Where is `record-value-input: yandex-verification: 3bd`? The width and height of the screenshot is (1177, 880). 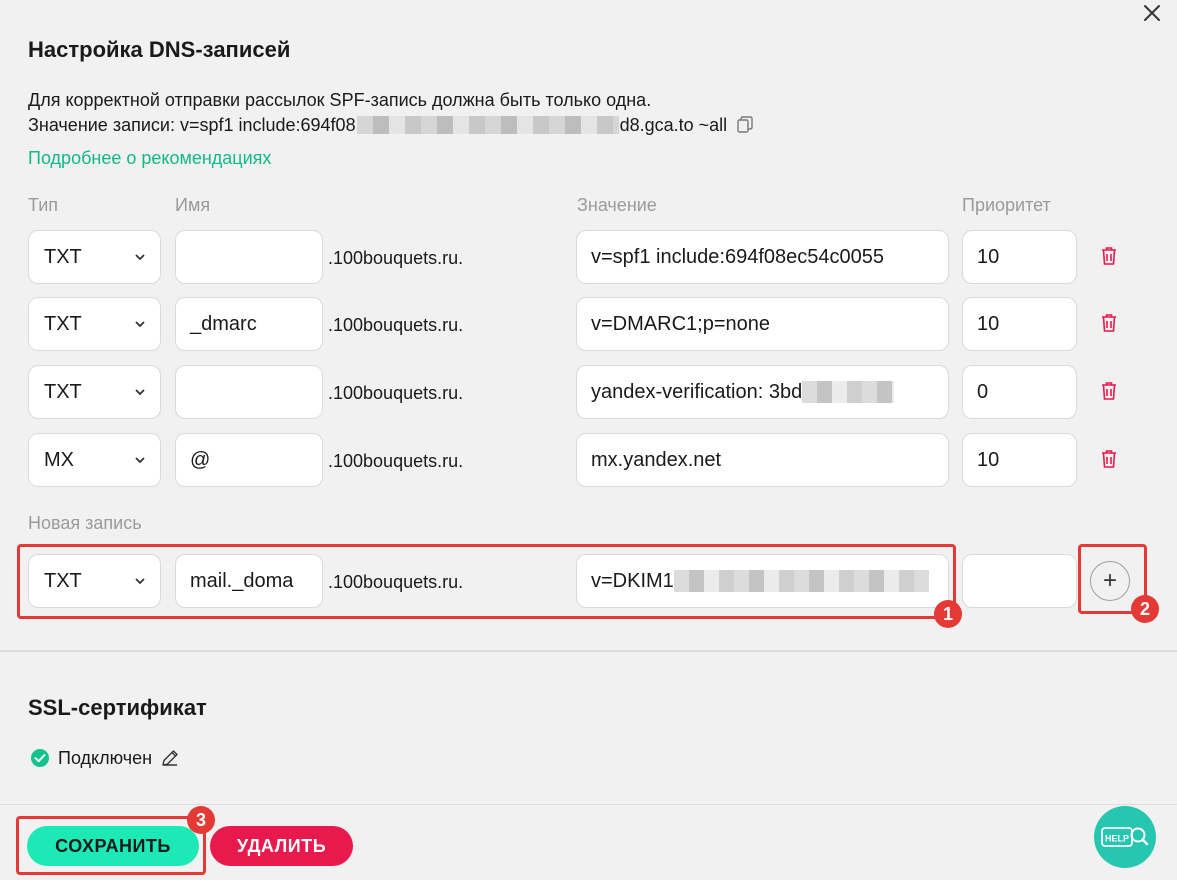
record-value-input: yandex-verification: 3bd is located at coordinates (762, 392).